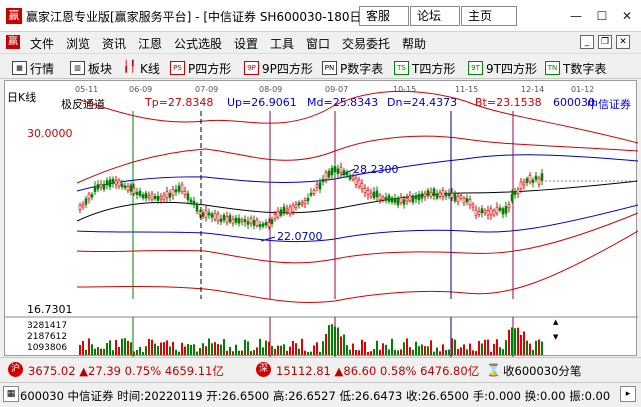 The height and width of the screenshot is (407, 641). What do you see at coordinates (263, 369) in the screenshot?
I see `sz-index-icon: 深` at bounding box center [263, 369].